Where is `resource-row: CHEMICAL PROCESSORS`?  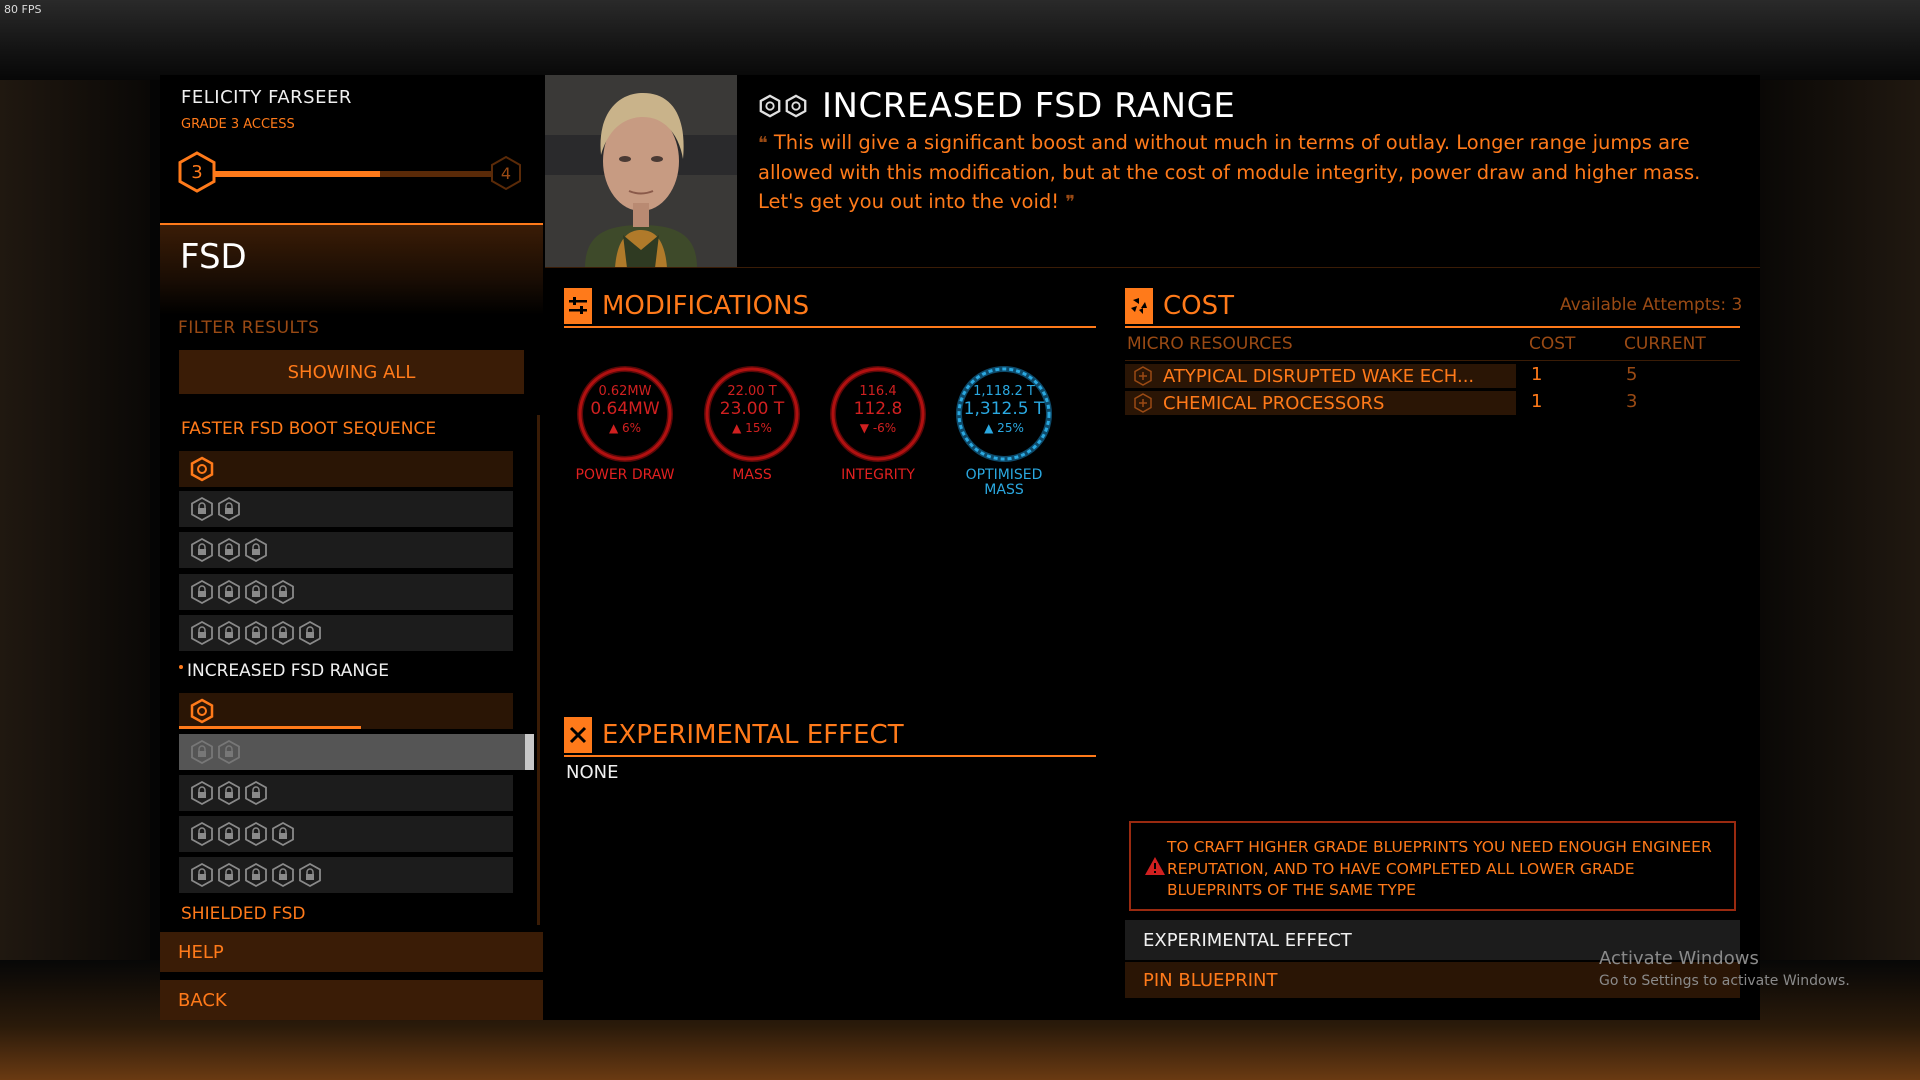
resource-row: CHEMICAL PROCESSORS is located at coordinates (1320, 403).